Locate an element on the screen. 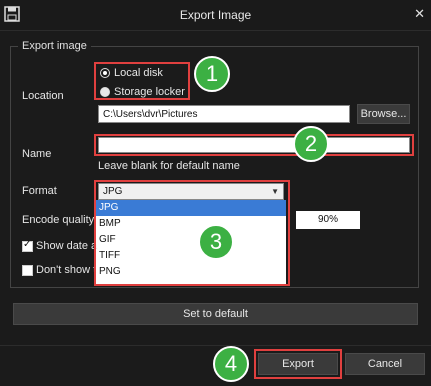 The height and width of the screenshot is (386, 431). name-hint: Leave blank for default name is located at coordinates (169, 166).